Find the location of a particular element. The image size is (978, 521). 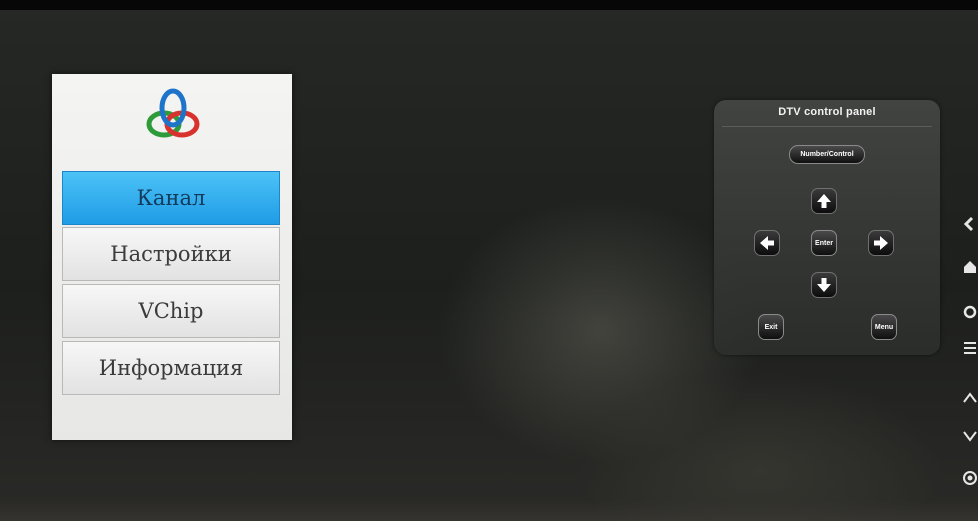

volume-up-icon is located at coordinates (970, 398).